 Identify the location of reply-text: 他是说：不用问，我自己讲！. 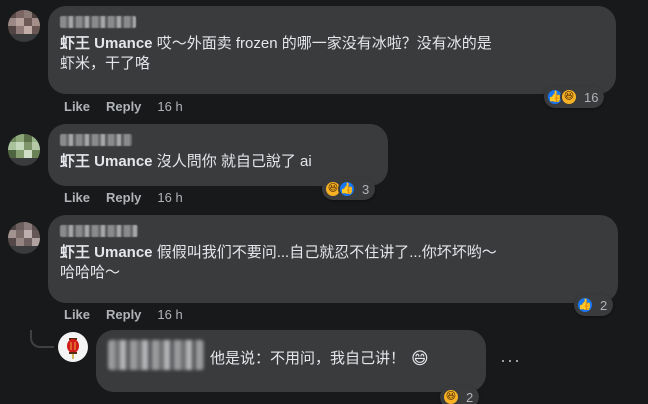
(308, 358).